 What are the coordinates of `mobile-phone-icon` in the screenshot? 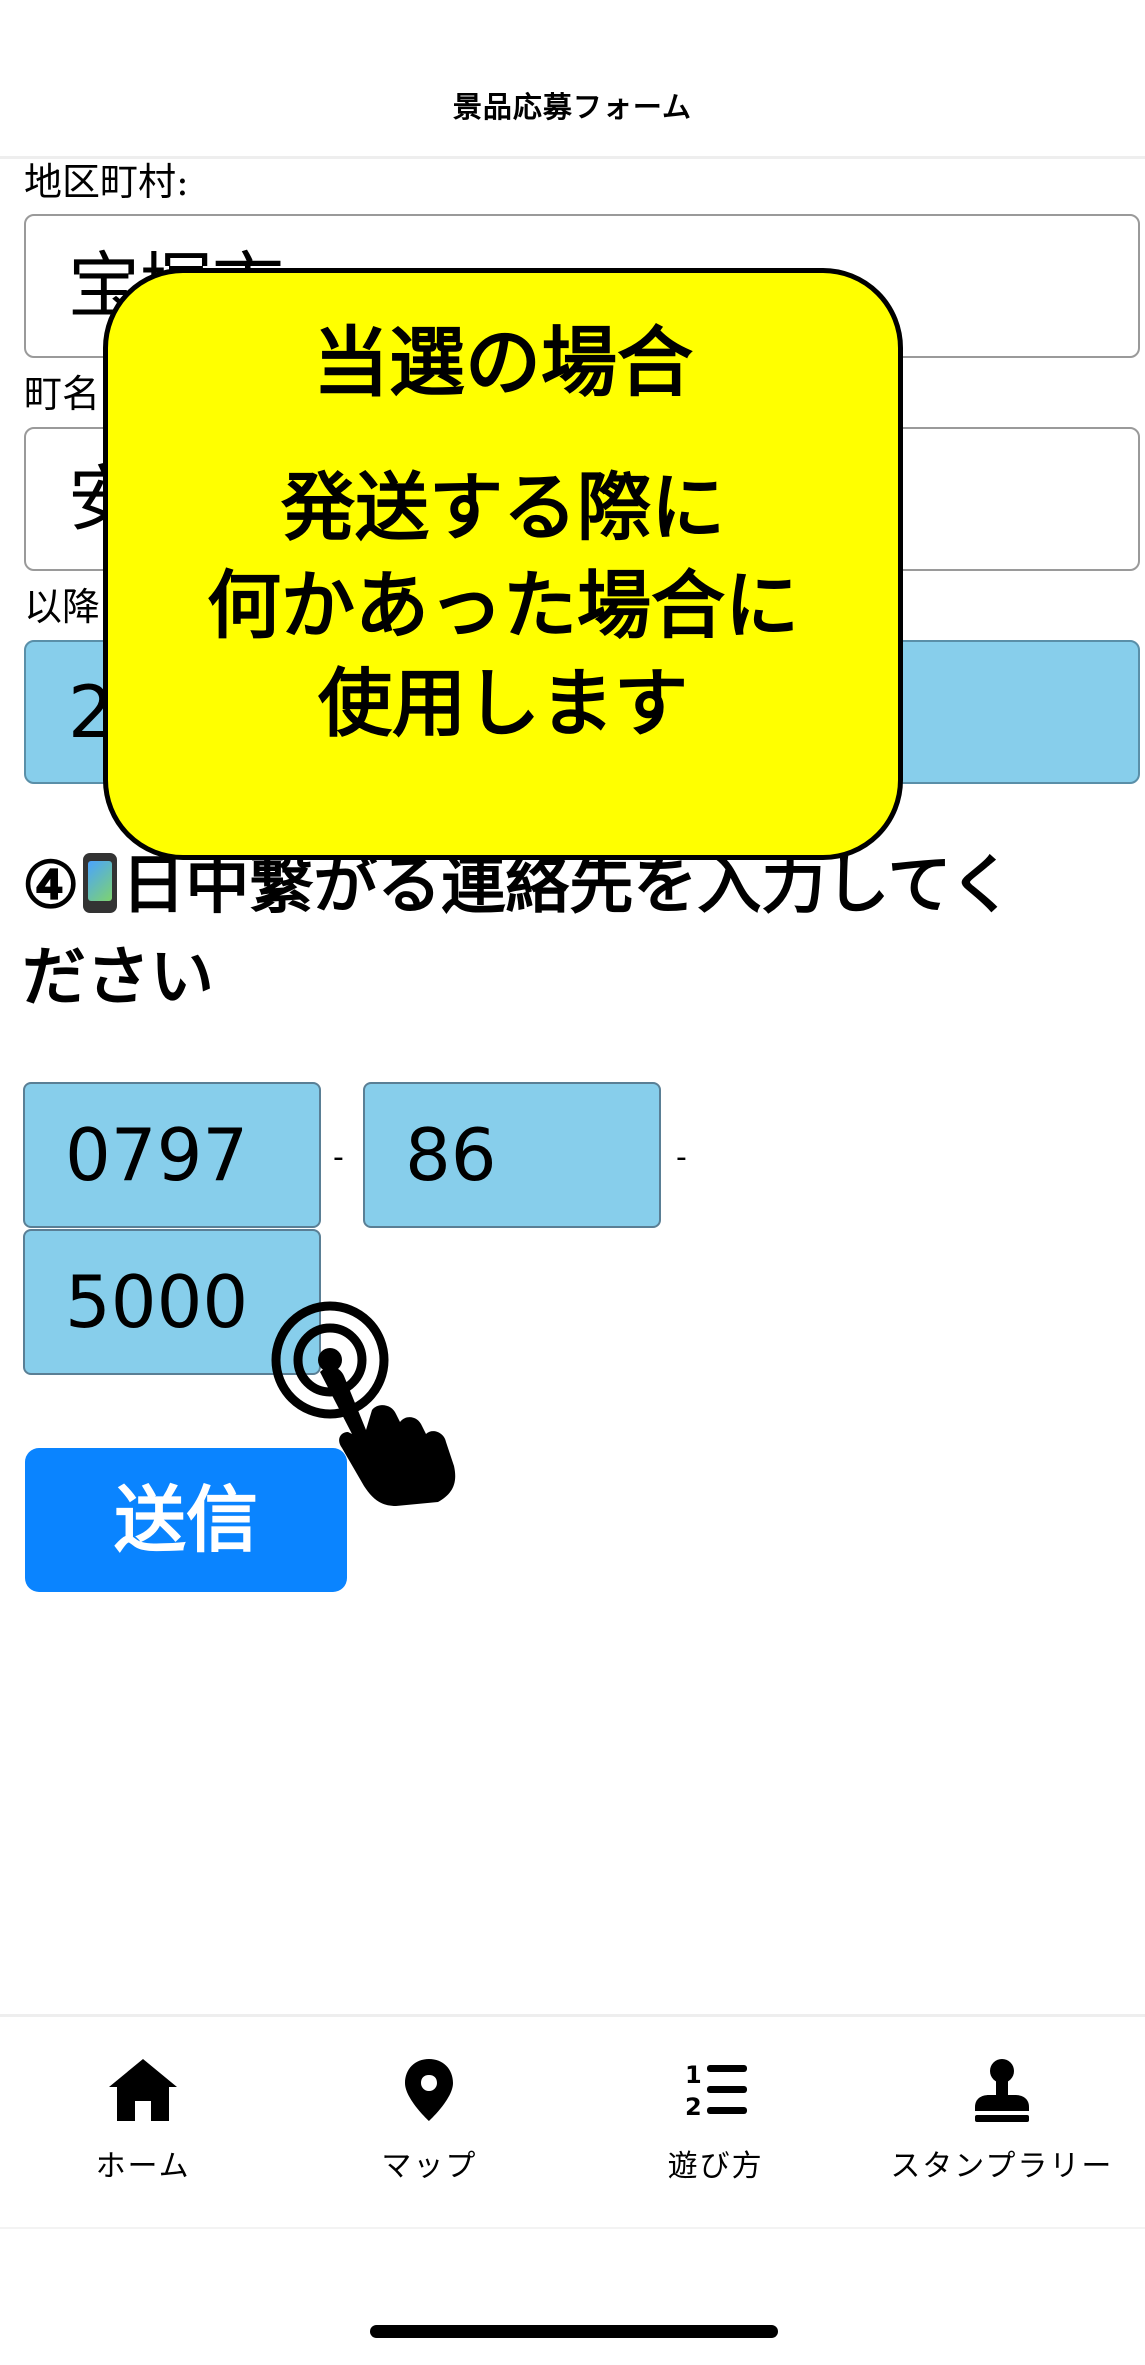 It's located at (100, 883).